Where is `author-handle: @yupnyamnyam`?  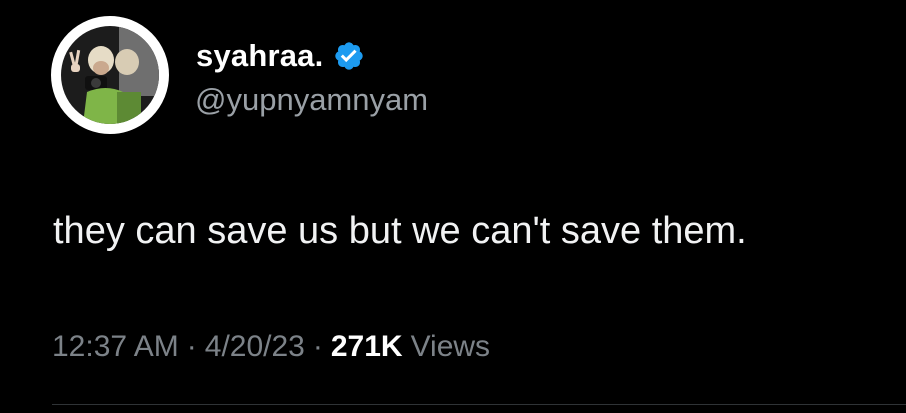
author-handle: @yupnyamnyam is located at coordinates (311, 100).